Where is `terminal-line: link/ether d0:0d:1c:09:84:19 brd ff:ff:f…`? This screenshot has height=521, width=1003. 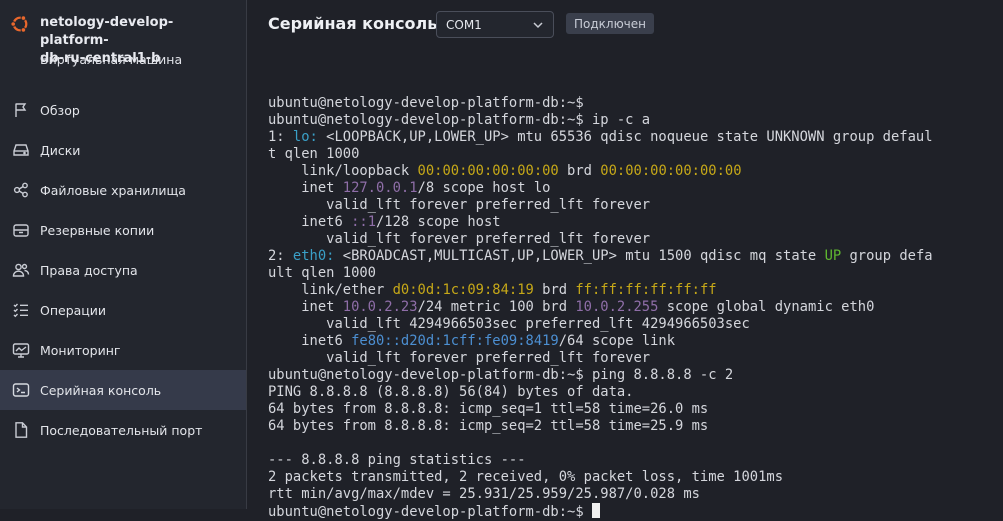 terminal-line: link/ether d0:0d:1c:09:84:19 brd ff:ff:f… is located at coordinates (600, 290).